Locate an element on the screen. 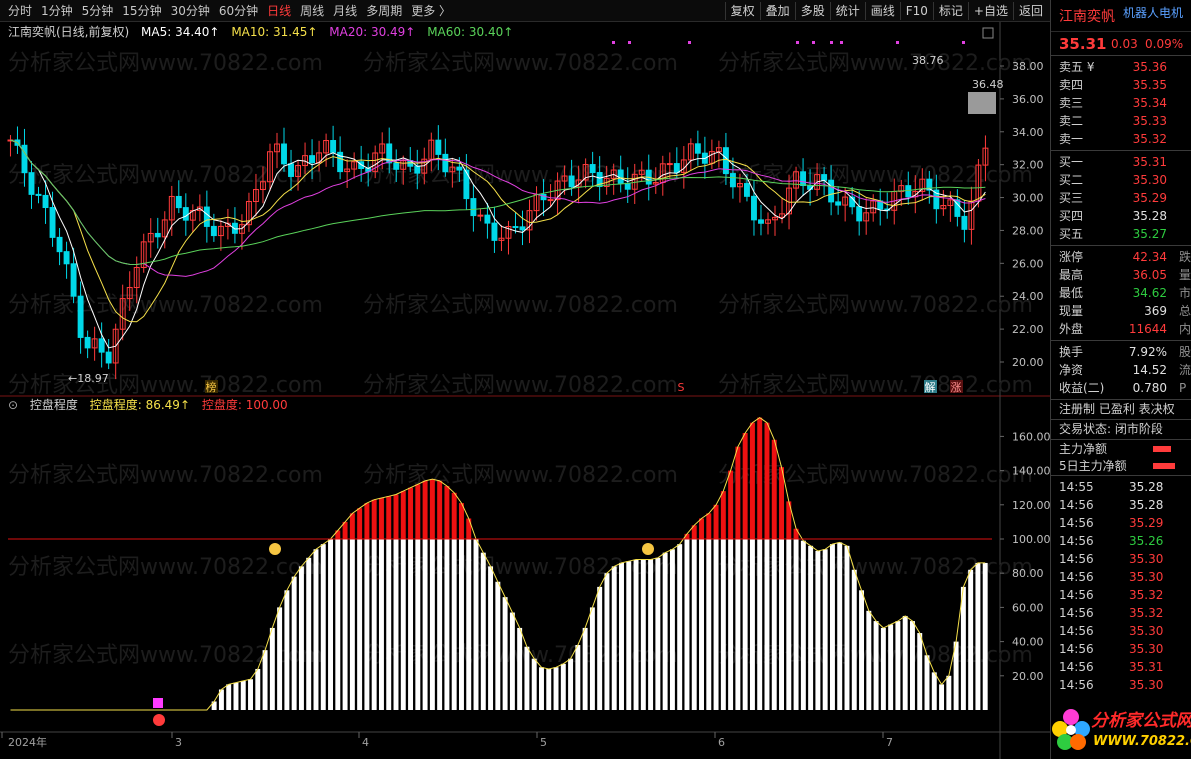 This screenshot has height=759, width=1191. stat2-row-0: 换手 7.92% 股 is located at coordinates (1121, 352).